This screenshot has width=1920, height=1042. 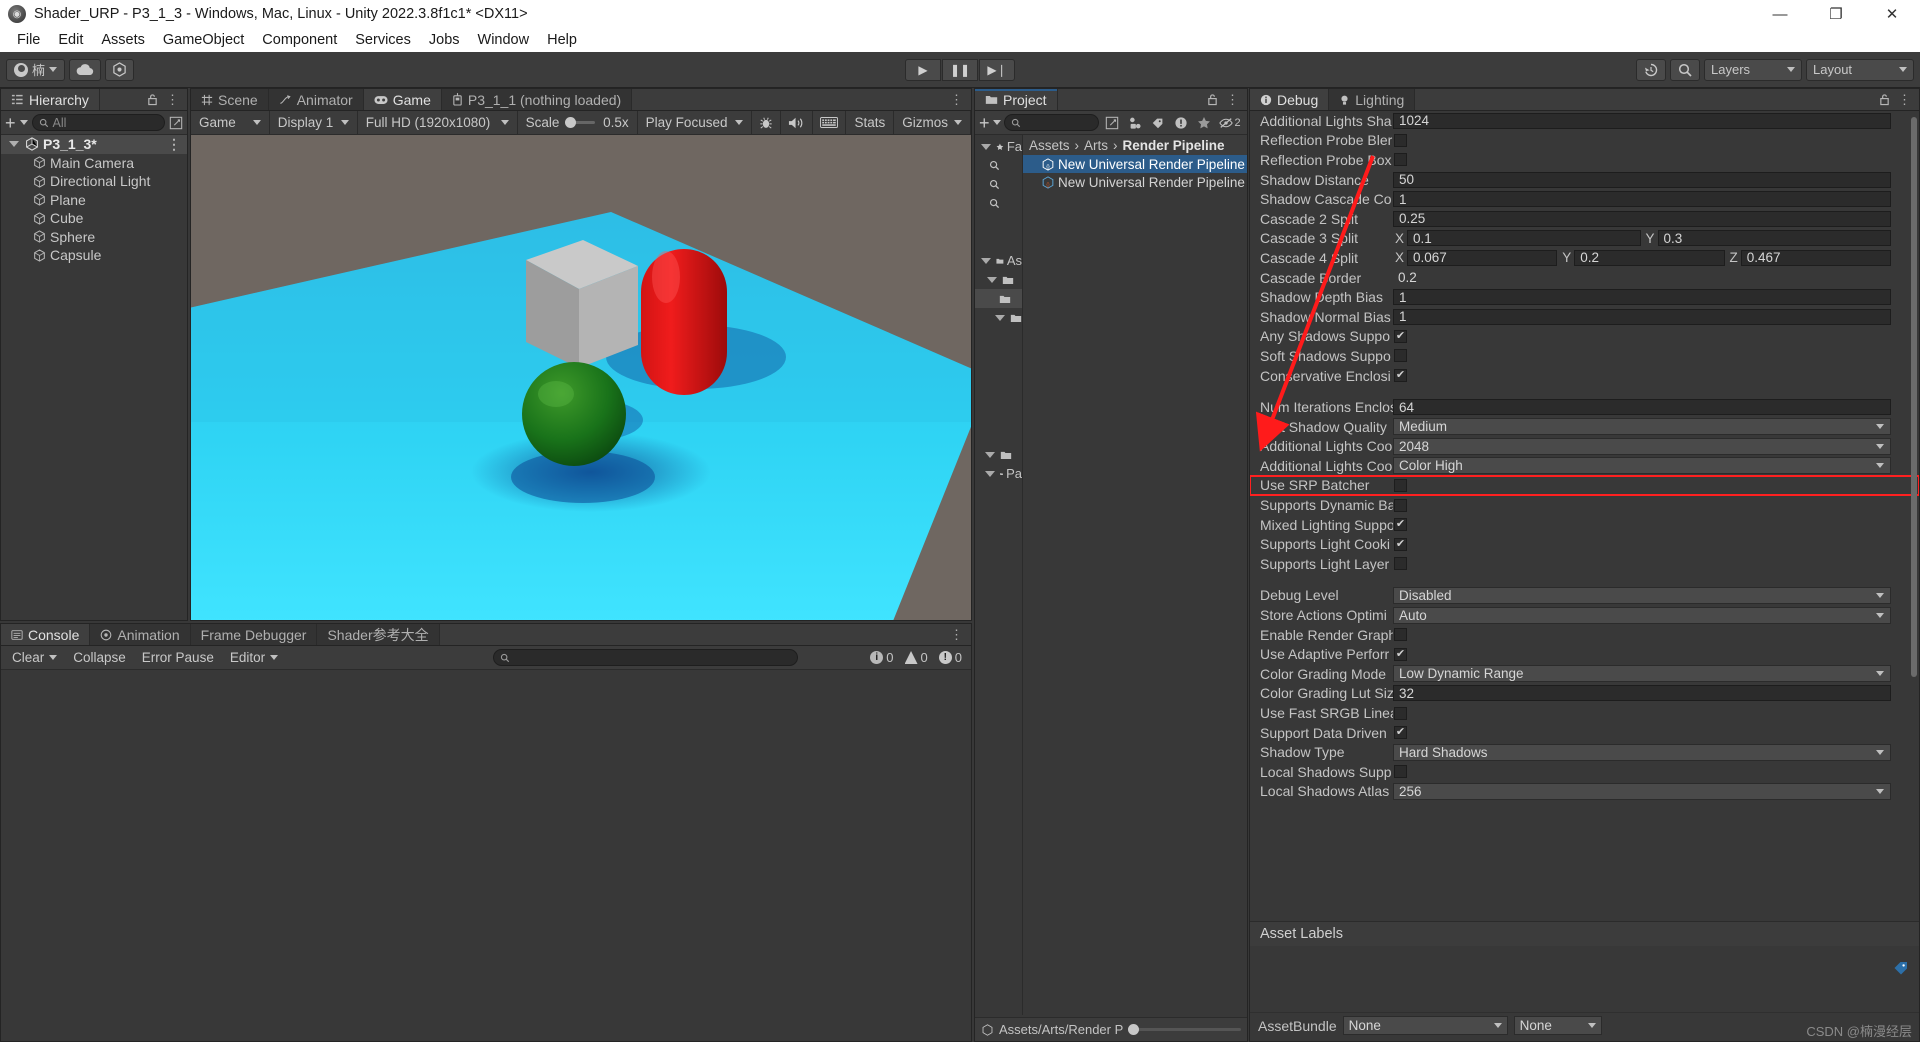 I want to click on property-dropdown: Auto, so click(x=1642, y=615).